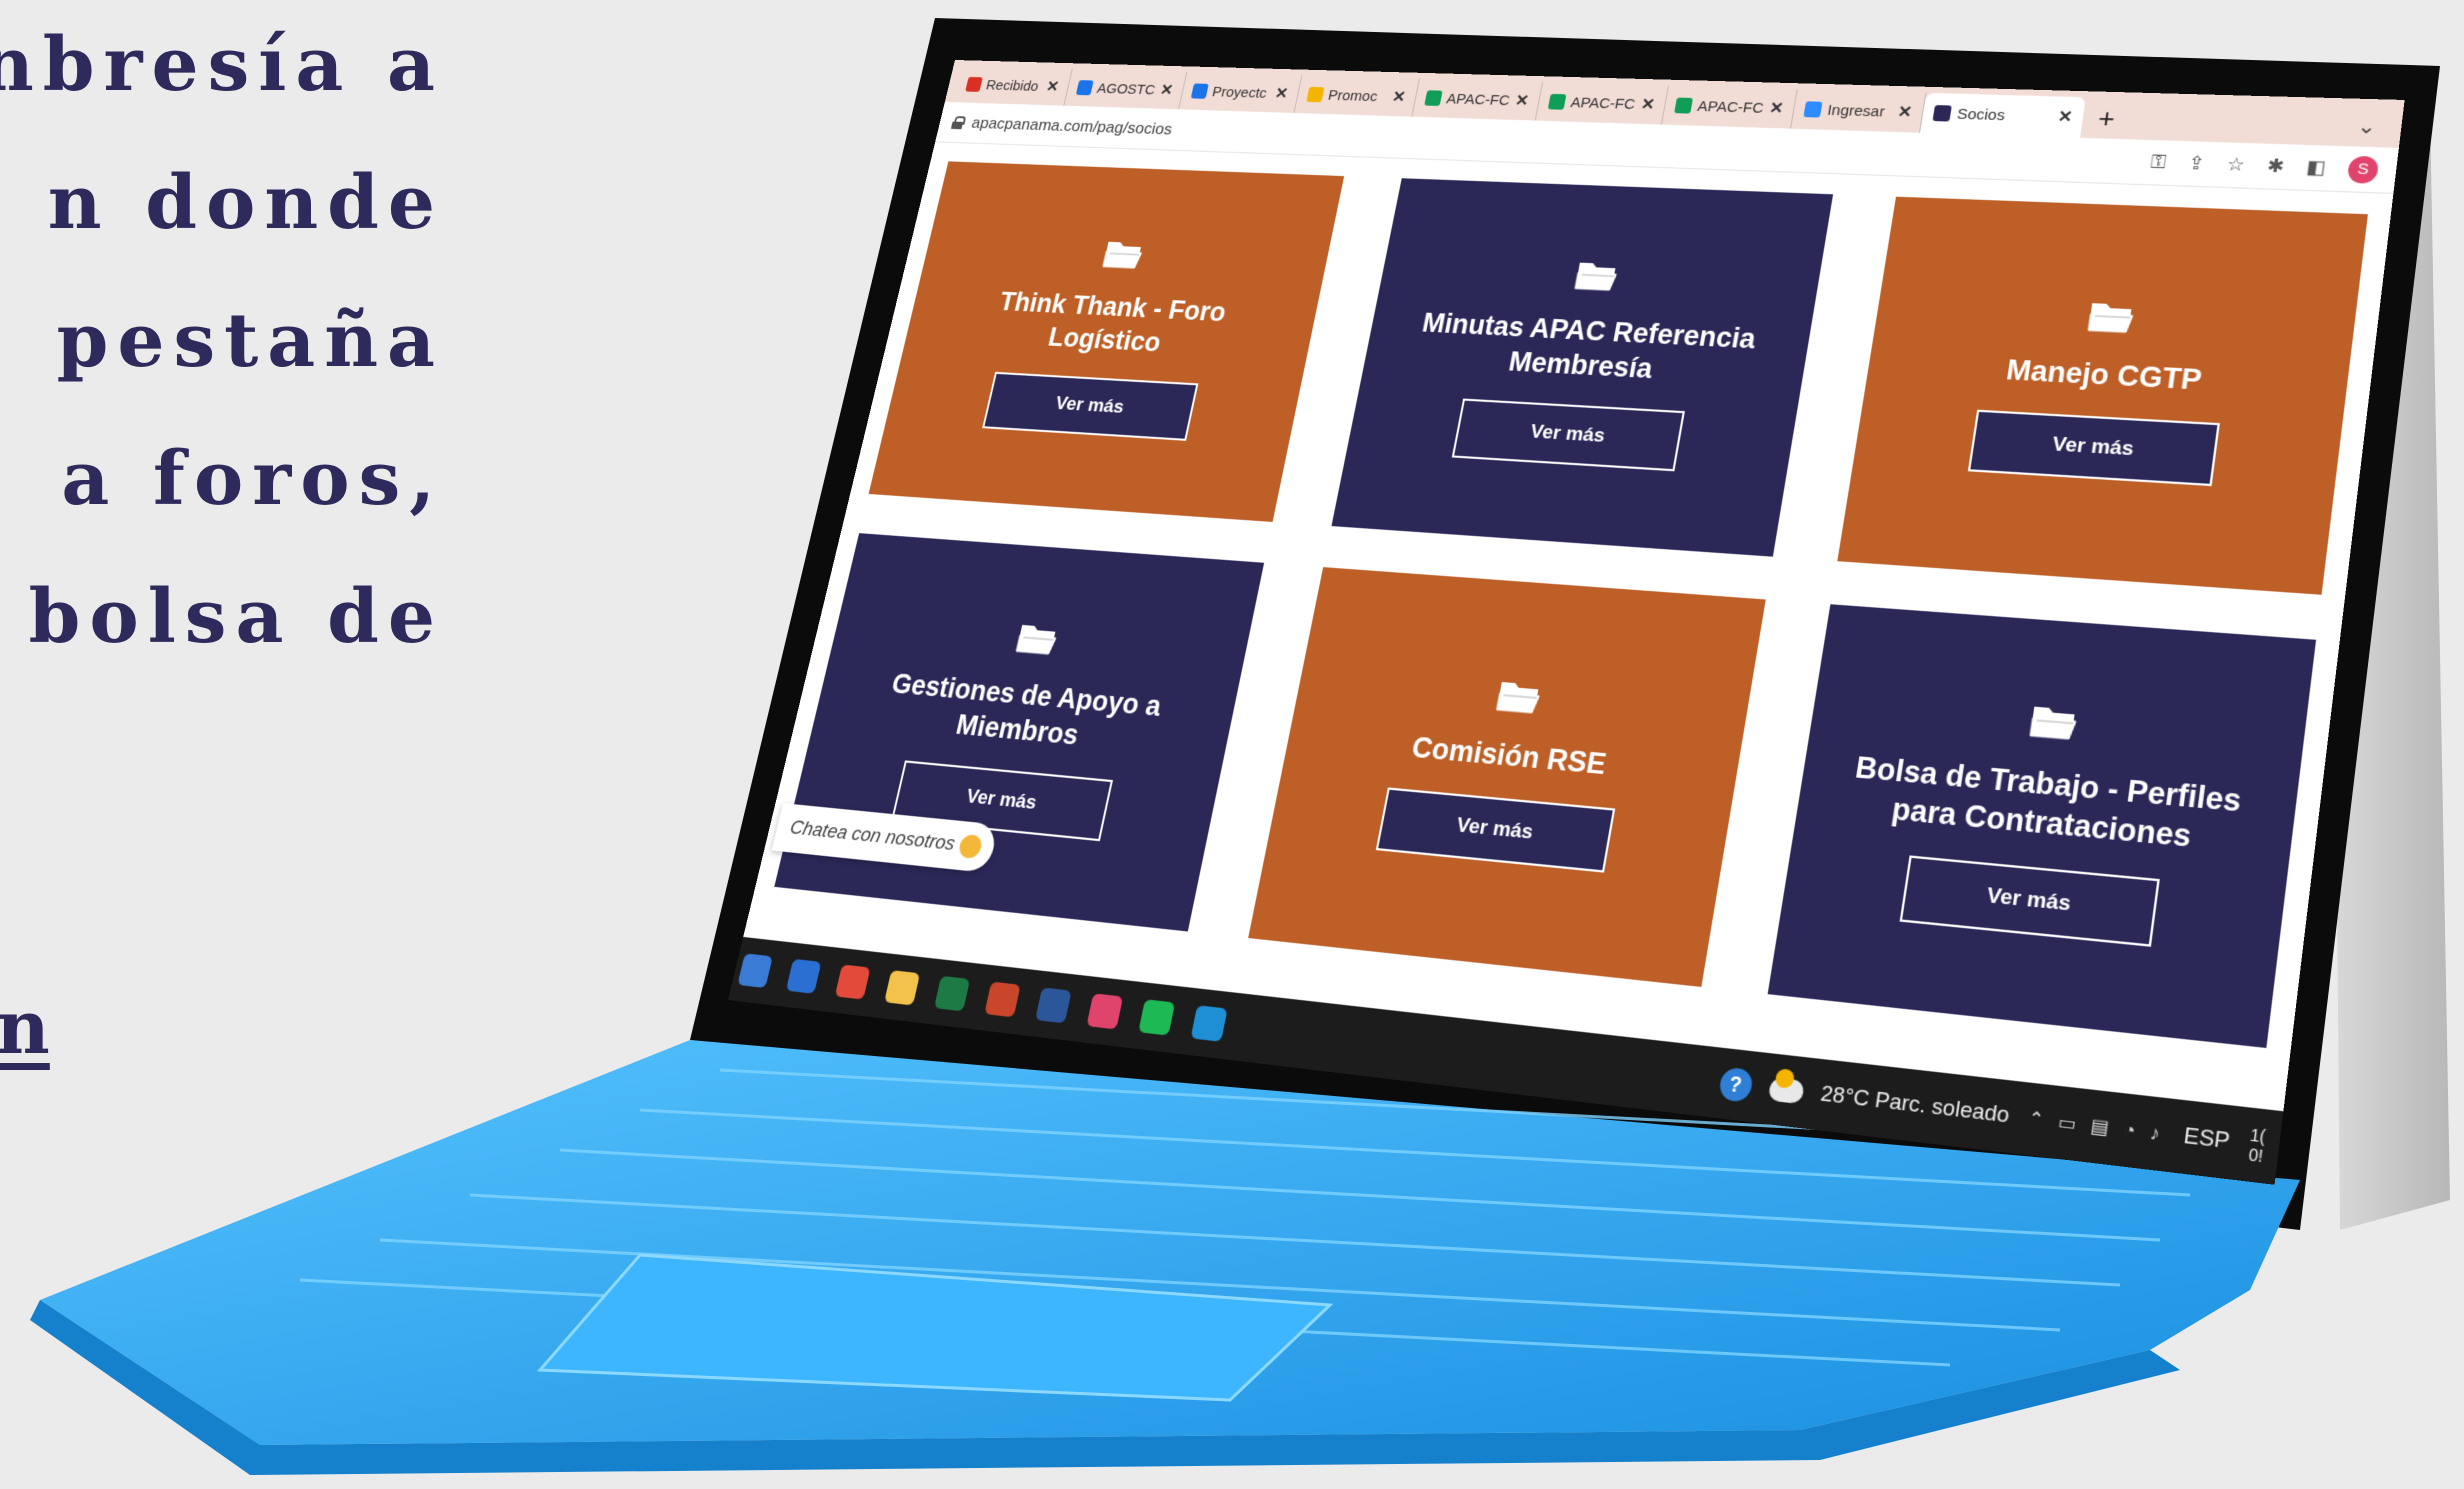 This screenshot has width=2464, height=1489. What do you see at coordinates (1786, 1090) in the screenshot?
I see `weather-icon` at bounding box center [1786, 1090].